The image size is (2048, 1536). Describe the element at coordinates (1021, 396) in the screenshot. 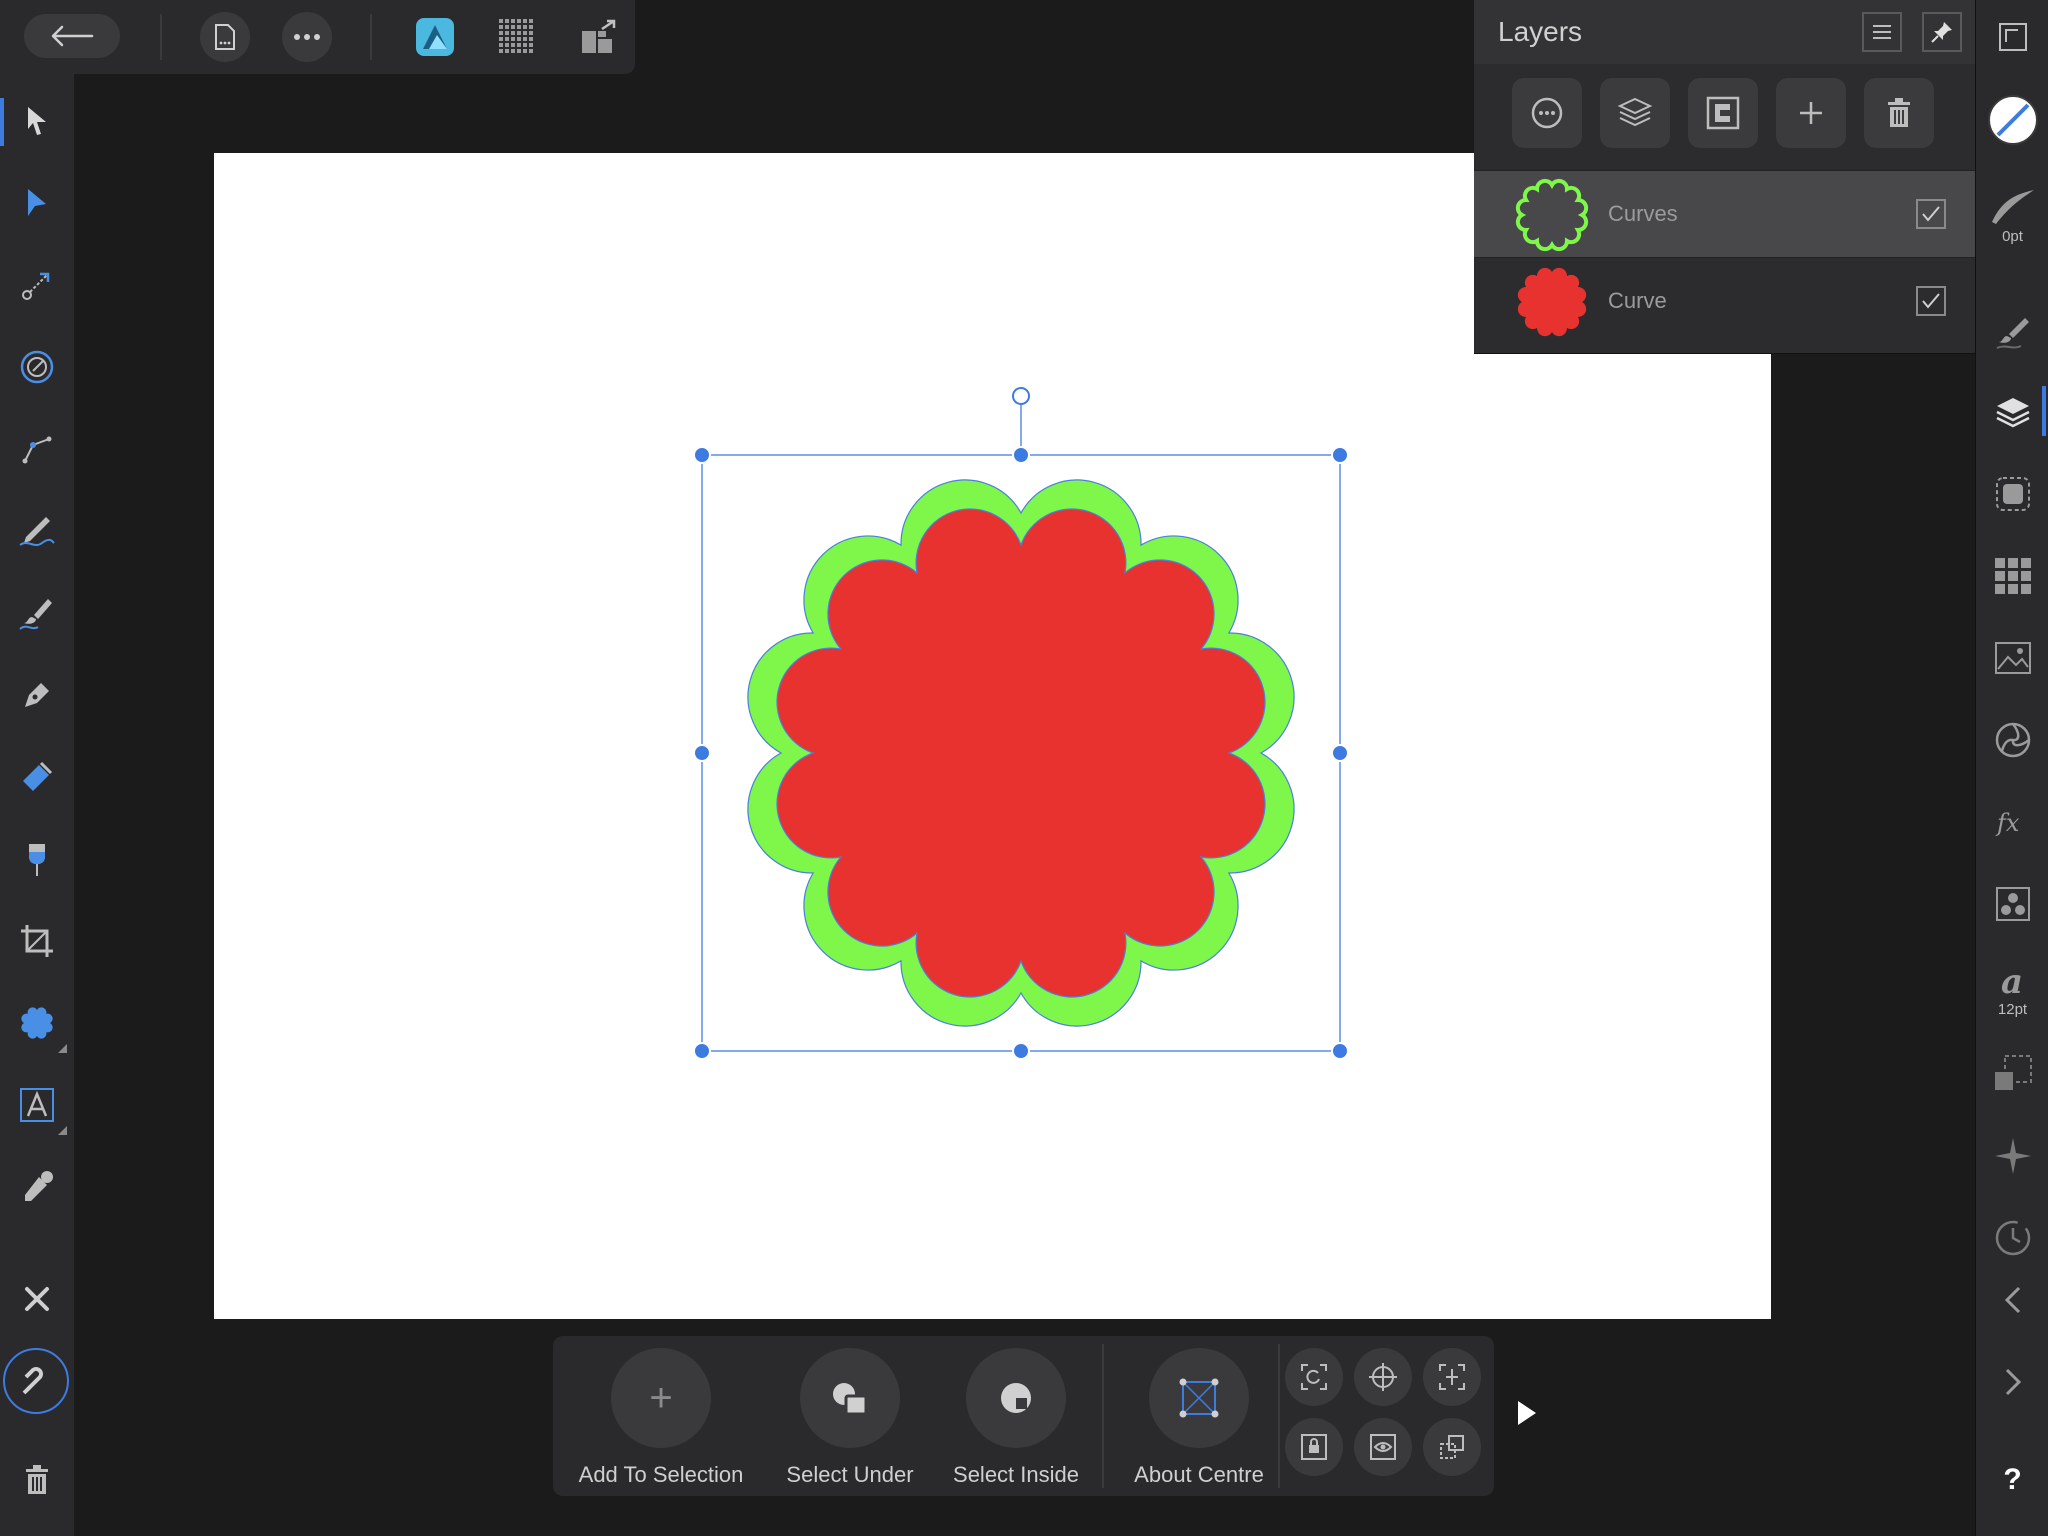

I see `rotation-handle` at that location.